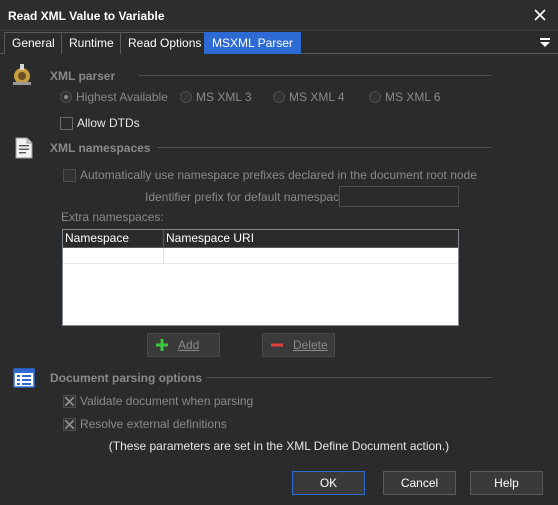 The width and height of the screenshot is (558, 505). Describe the element at coordinates (224, 97) in the screenshot. I see `radio-label: MS XML 3` at that location.